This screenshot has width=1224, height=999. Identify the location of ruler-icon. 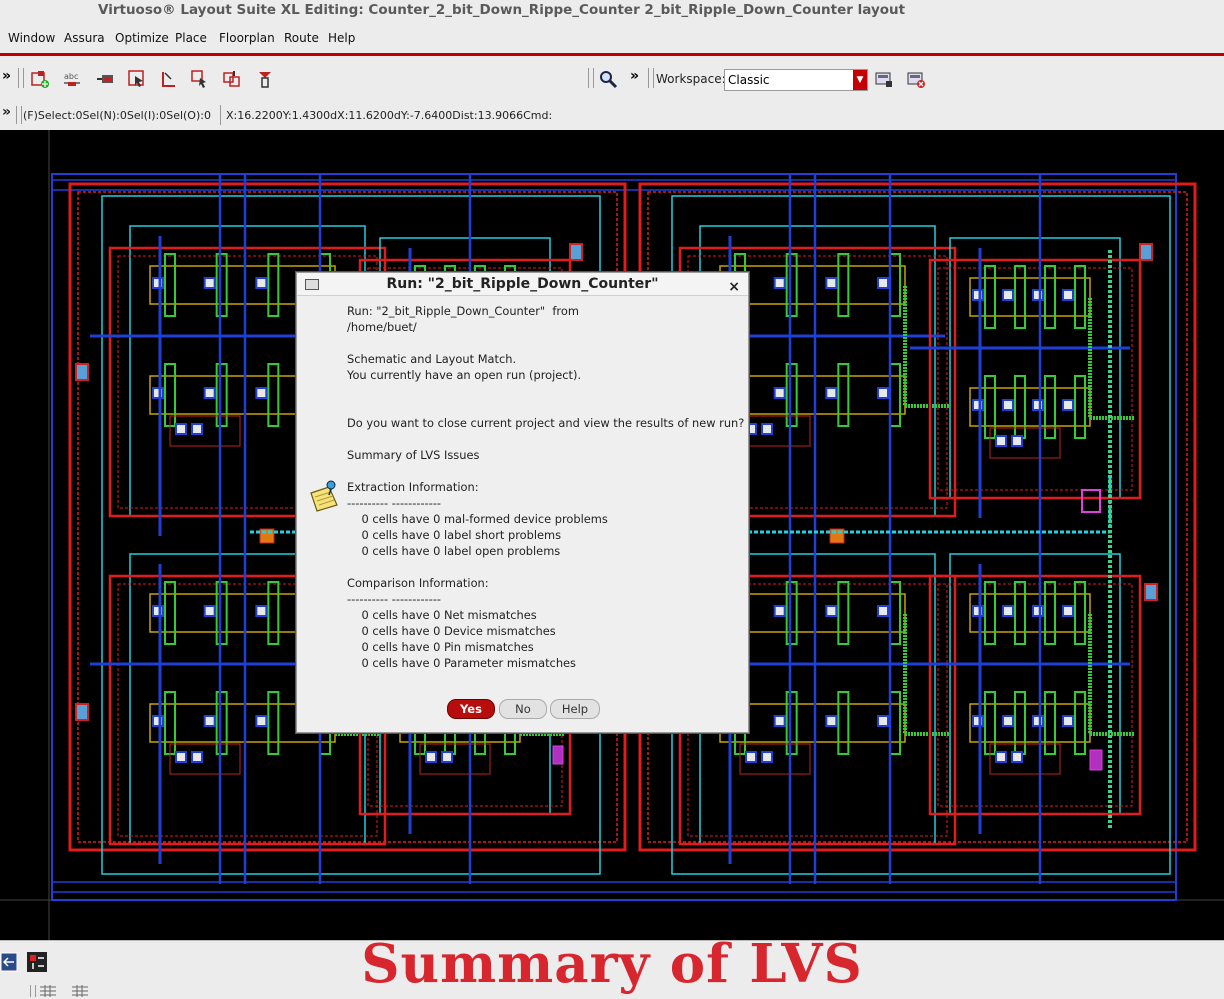
(169, 79).